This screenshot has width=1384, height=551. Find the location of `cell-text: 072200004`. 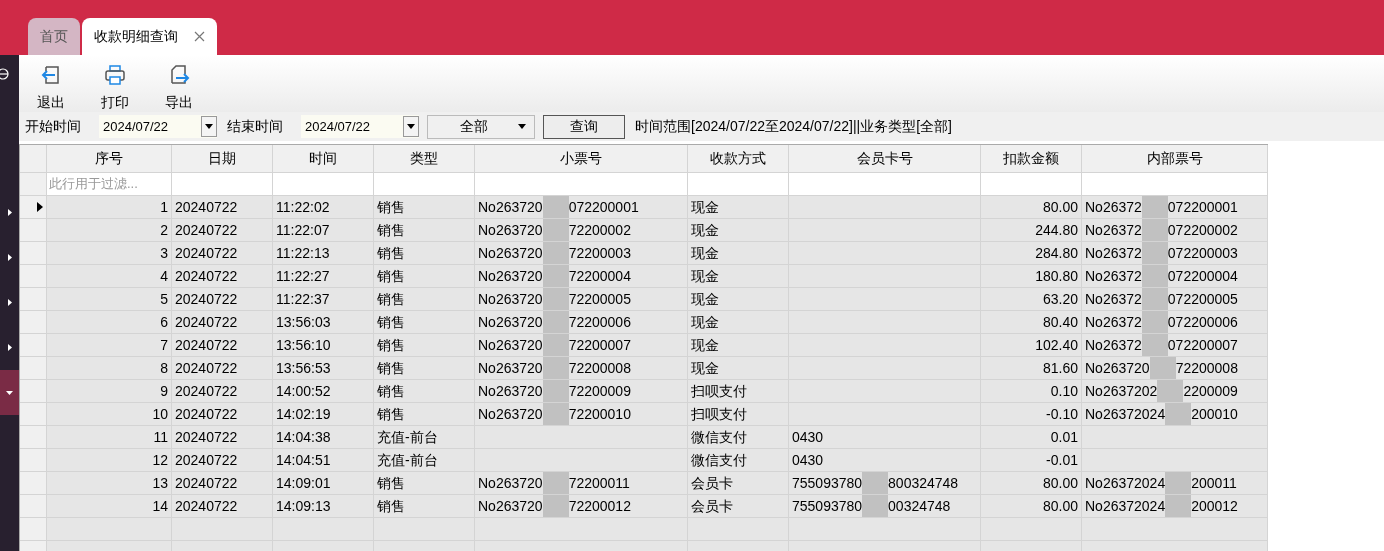

cell-text: 072200004 is located at coordinates (1202, 276).